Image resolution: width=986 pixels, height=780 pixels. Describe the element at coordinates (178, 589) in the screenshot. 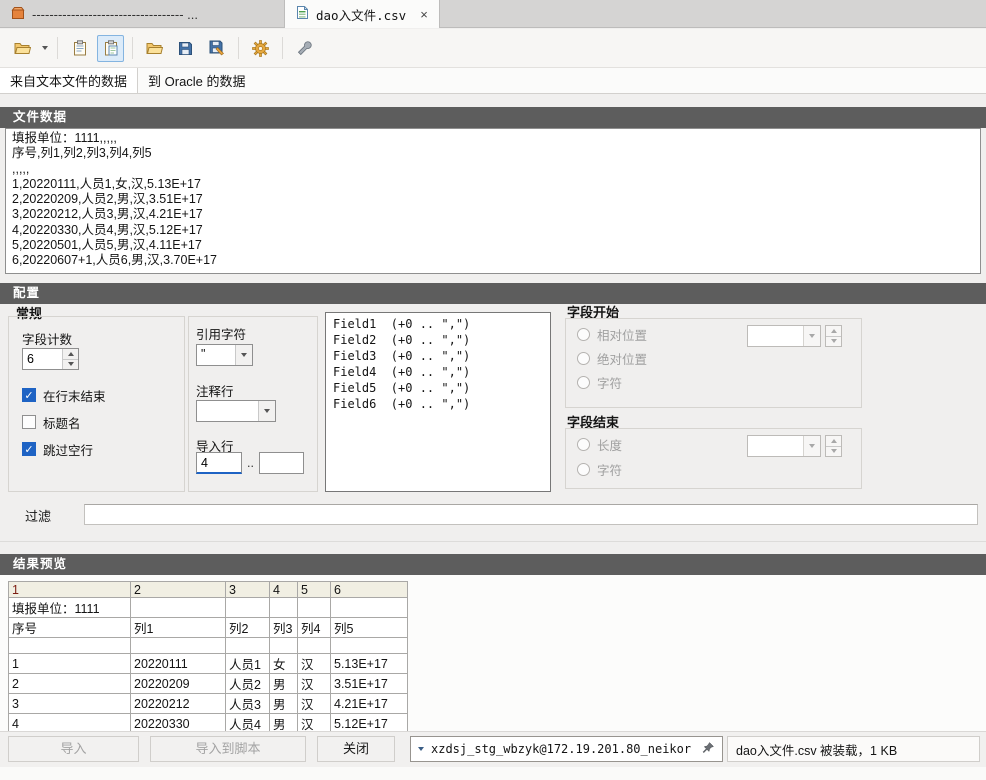

I see `preview-column-header: 2` at that location.